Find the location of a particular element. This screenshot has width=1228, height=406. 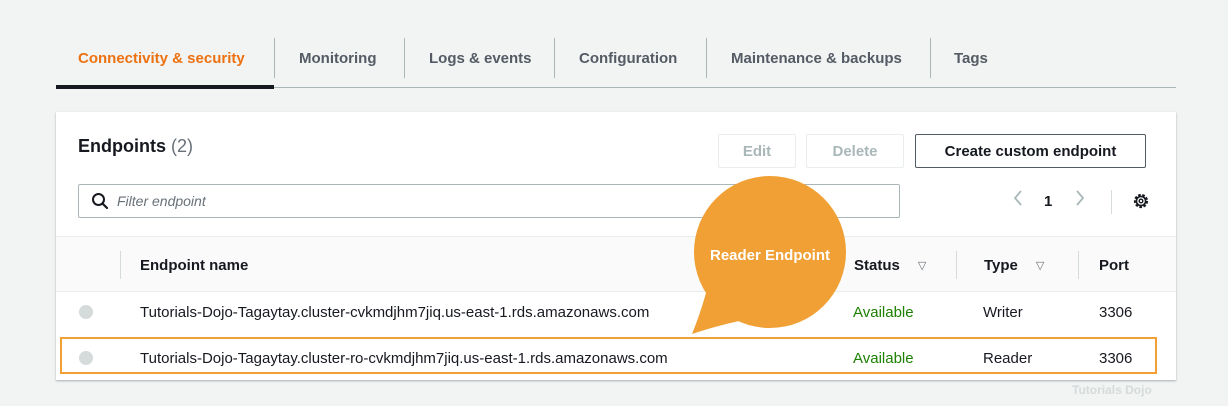

page-number: 1 is located at coordinates (1048, 201).